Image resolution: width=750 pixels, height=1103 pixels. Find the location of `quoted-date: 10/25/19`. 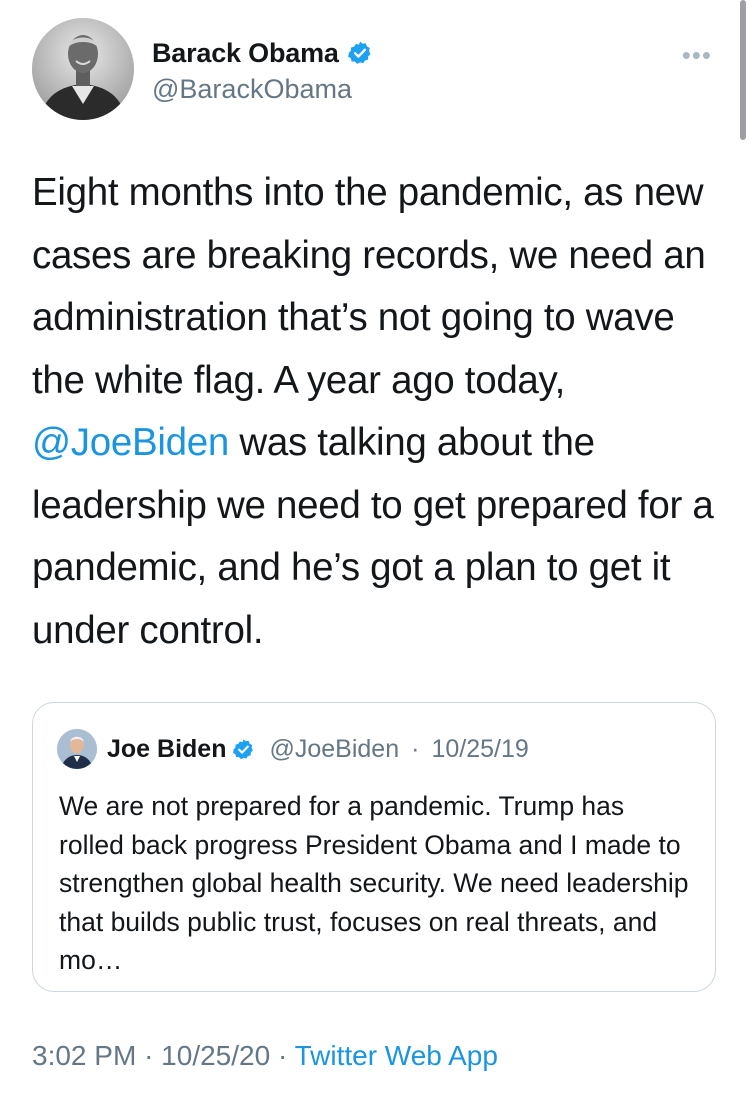

quoted-date: 10/25/19 is located at coordinates (479, 749).